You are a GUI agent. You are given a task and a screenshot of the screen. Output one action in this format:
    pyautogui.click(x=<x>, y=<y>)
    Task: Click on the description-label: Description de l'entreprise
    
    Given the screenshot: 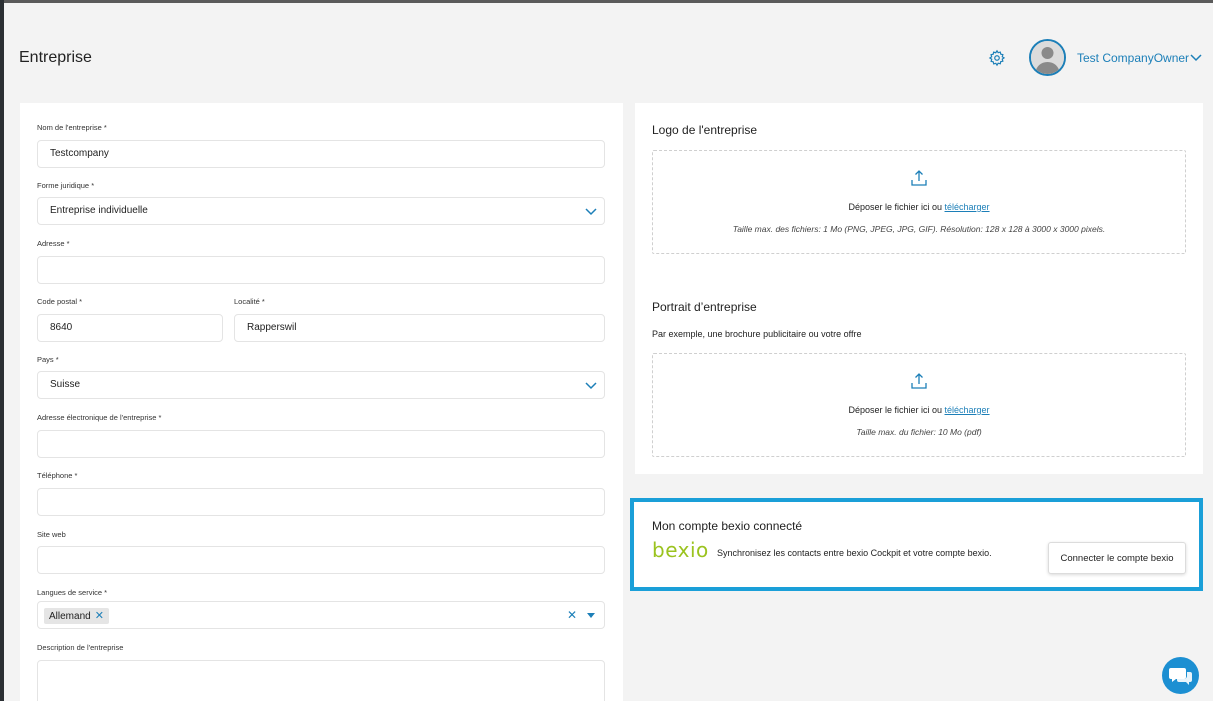 What is the action you would take?
    pyautogui.click(x=80, y=647)
    